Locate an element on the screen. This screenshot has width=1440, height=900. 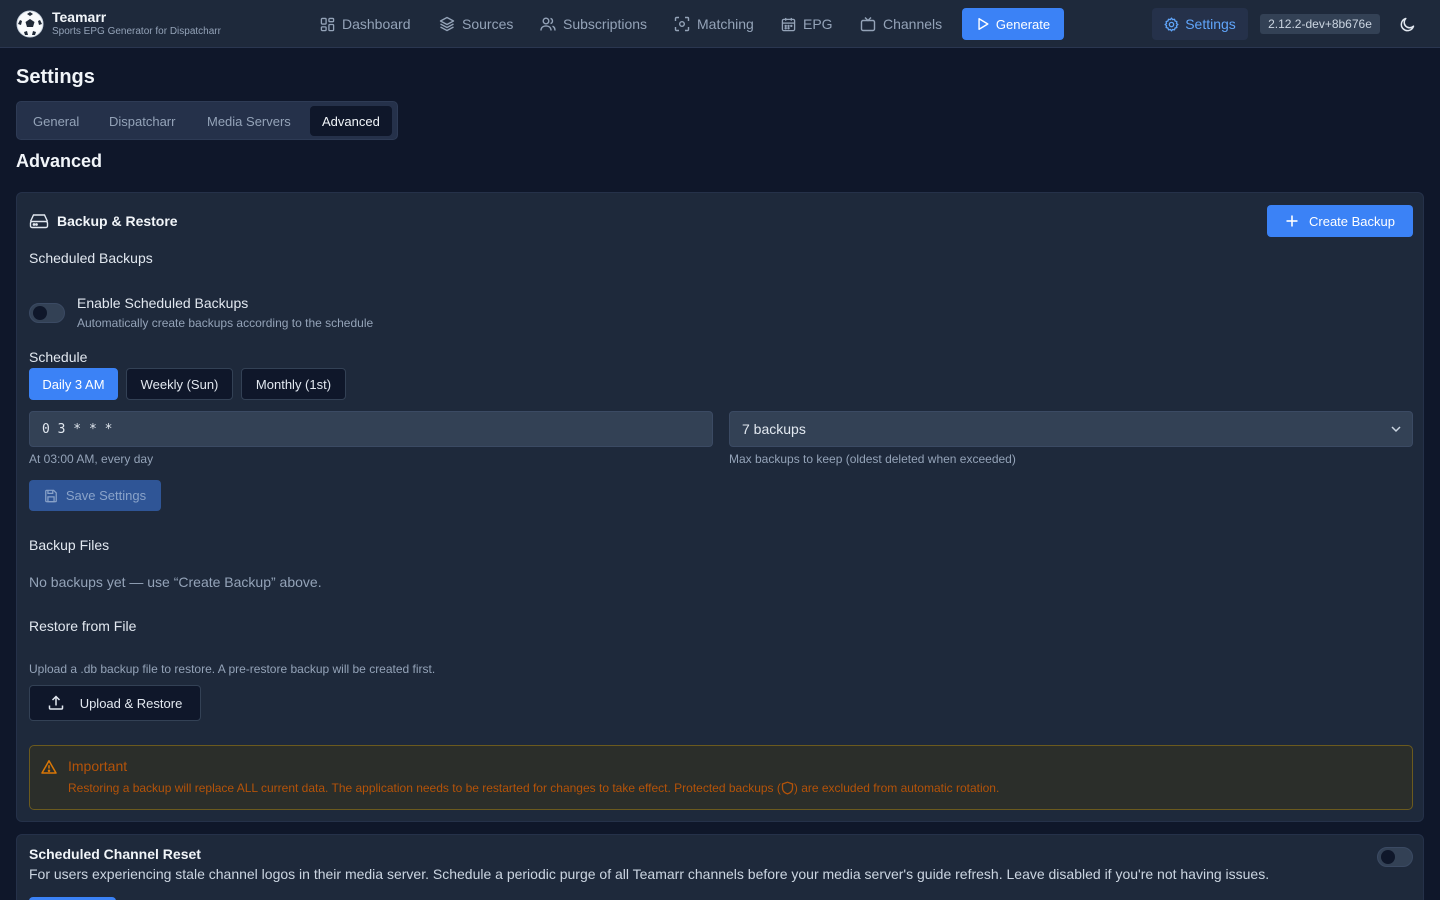
backup-card-title: Backup & Restore is located at coordinates (117, 221).